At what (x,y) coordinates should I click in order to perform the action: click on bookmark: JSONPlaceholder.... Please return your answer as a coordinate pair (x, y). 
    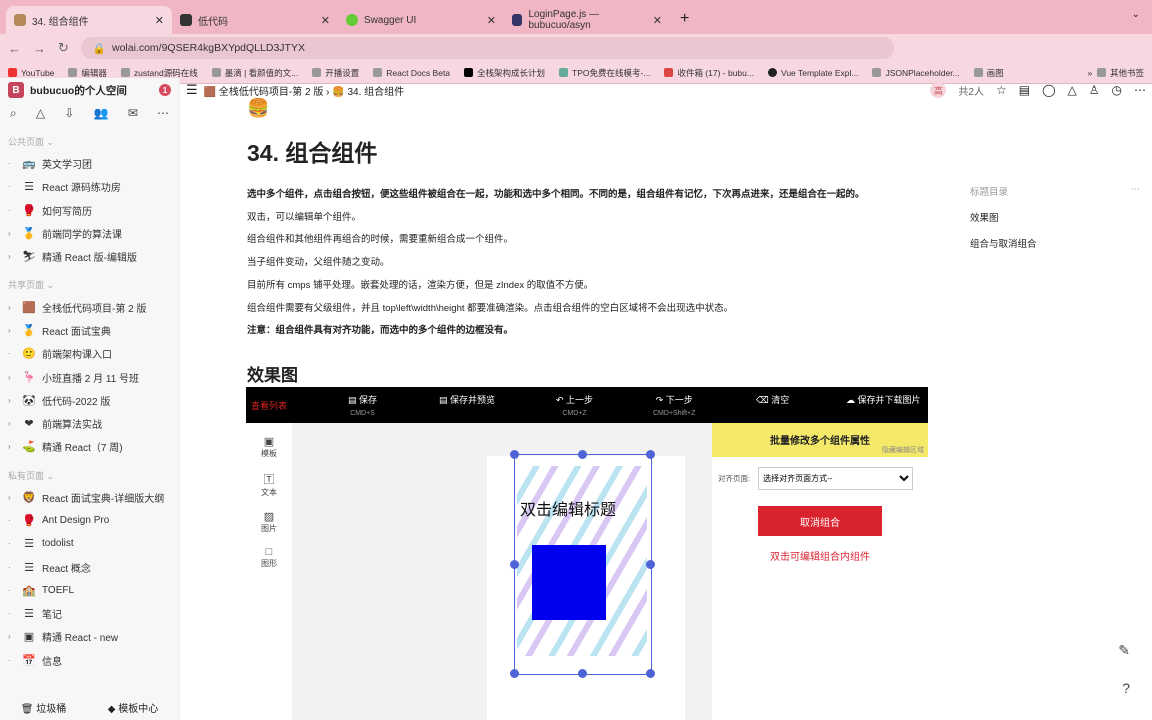
    Looking at the image, I should click on (916, 72).